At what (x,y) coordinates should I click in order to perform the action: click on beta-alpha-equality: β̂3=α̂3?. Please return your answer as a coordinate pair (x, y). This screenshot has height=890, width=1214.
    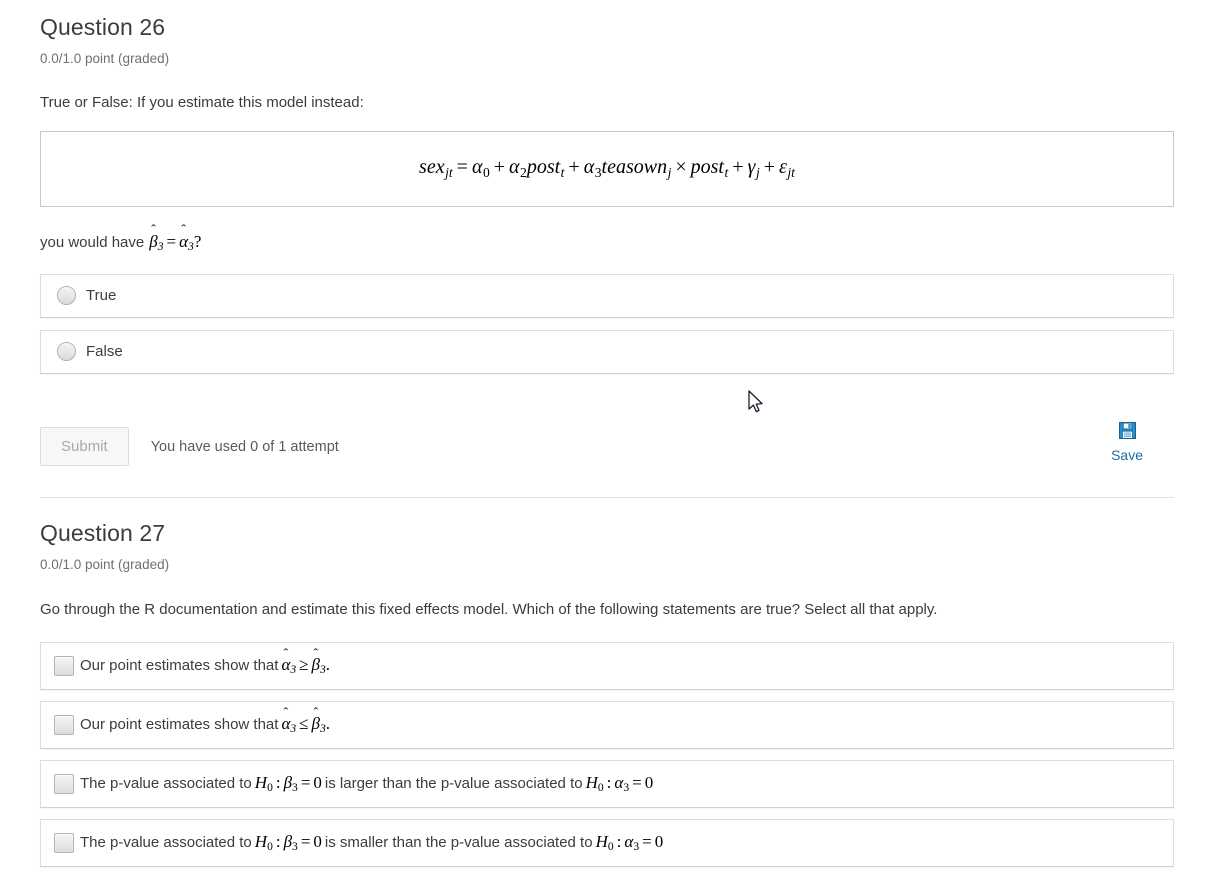
    Looking at the image, I should click on (175, 242).